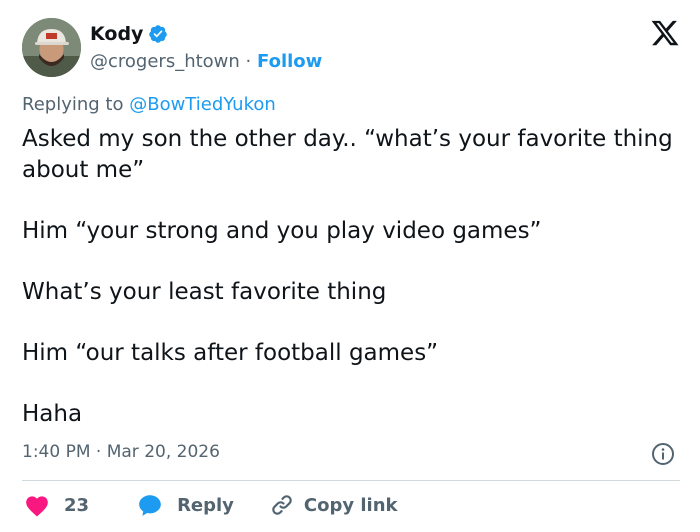  Describe the element at coordinates (289, 61) in the screenshot. I see `follow-button: Follow` at that location.